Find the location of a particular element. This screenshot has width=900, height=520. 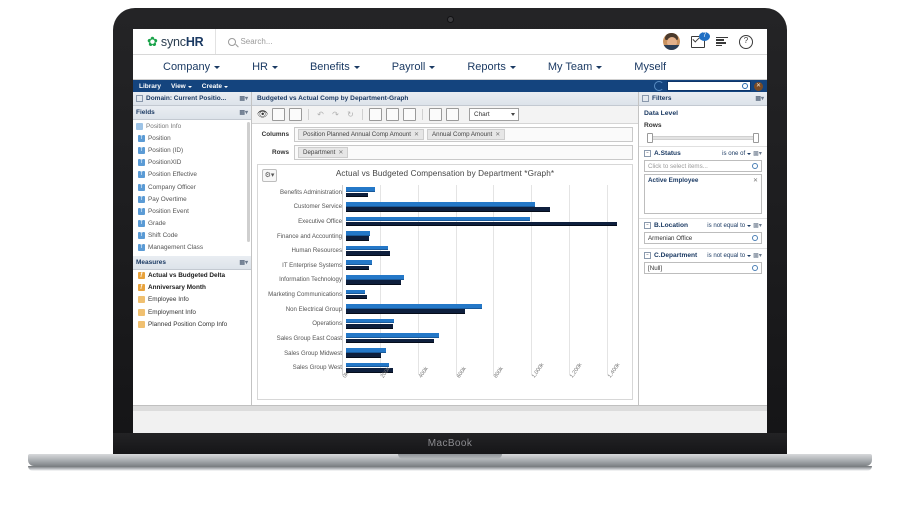

activity-list-icon is located at coordinates (722, 41).